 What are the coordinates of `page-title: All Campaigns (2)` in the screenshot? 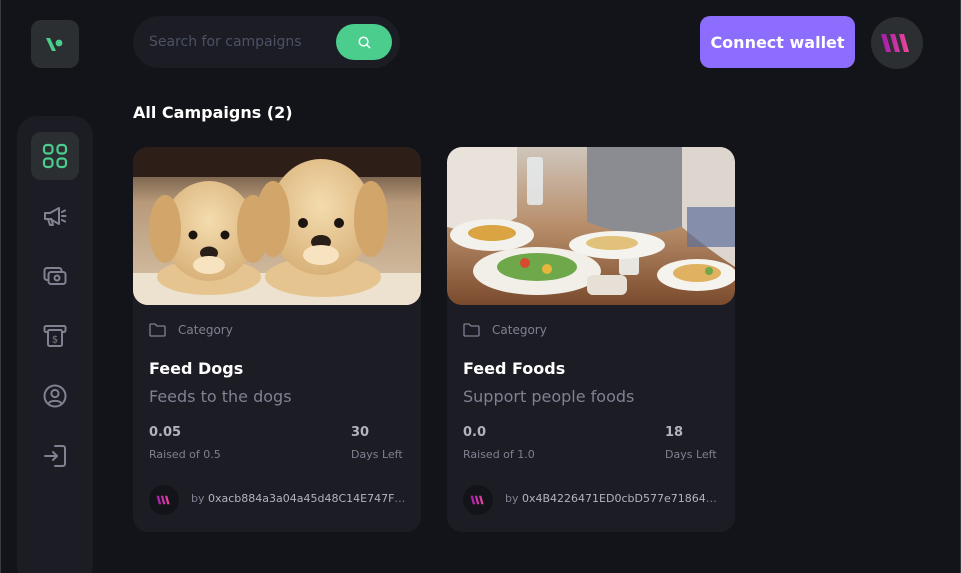 It's located at (213, 112).